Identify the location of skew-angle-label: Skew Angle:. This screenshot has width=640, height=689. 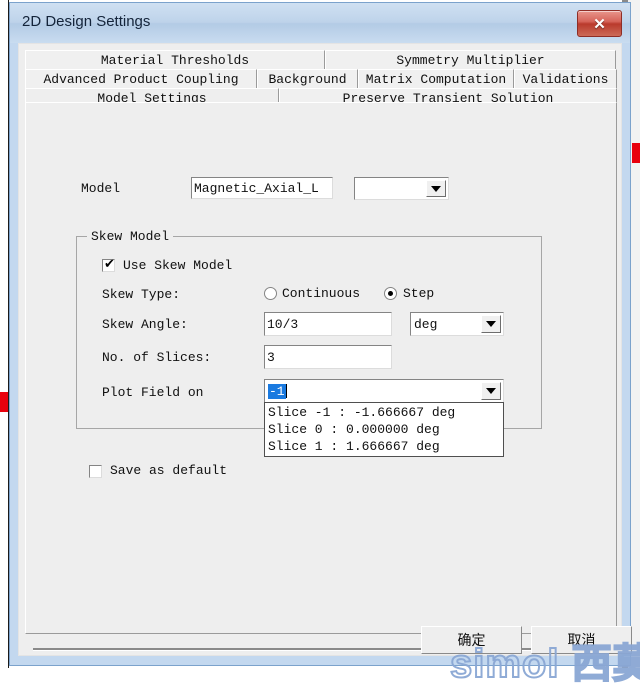
(145, 324).